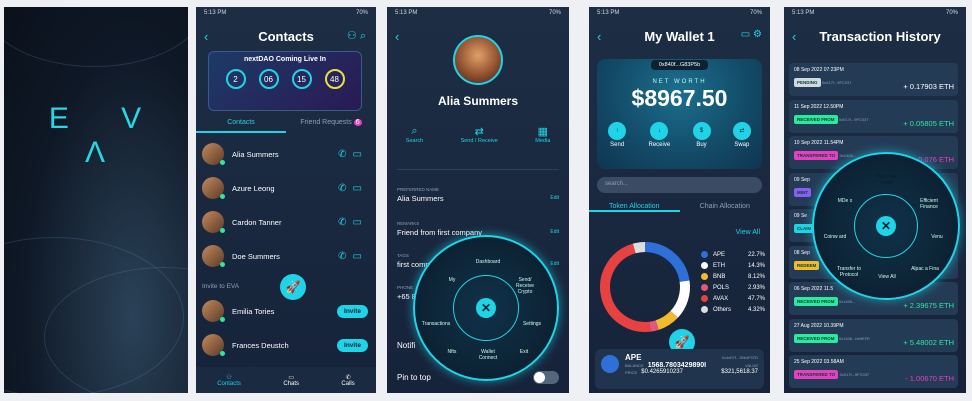  What do you see at coordinates (334, 79) in the screenshot?
I see `countdown-seconds: 48` at bounding box center [334, 79].